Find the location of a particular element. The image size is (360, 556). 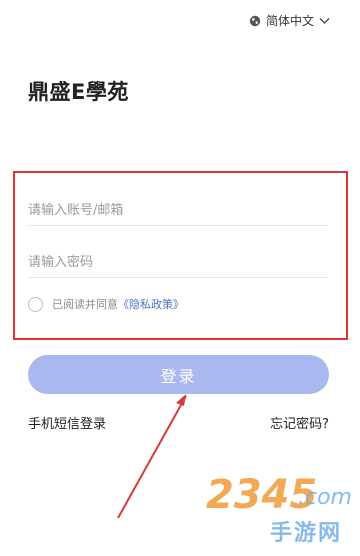

svg-text: .com is located at coordinates (325, 497).